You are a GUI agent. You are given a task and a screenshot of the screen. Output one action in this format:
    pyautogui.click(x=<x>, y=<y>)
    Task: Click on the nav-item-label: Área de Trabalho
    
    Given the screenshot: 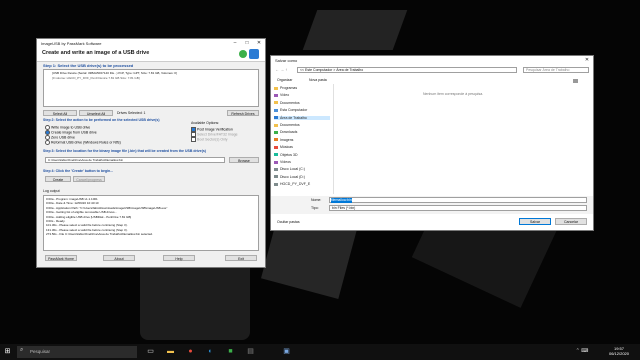 What is the action you would take?
    pyautogui.click(x=293, y=117)
    